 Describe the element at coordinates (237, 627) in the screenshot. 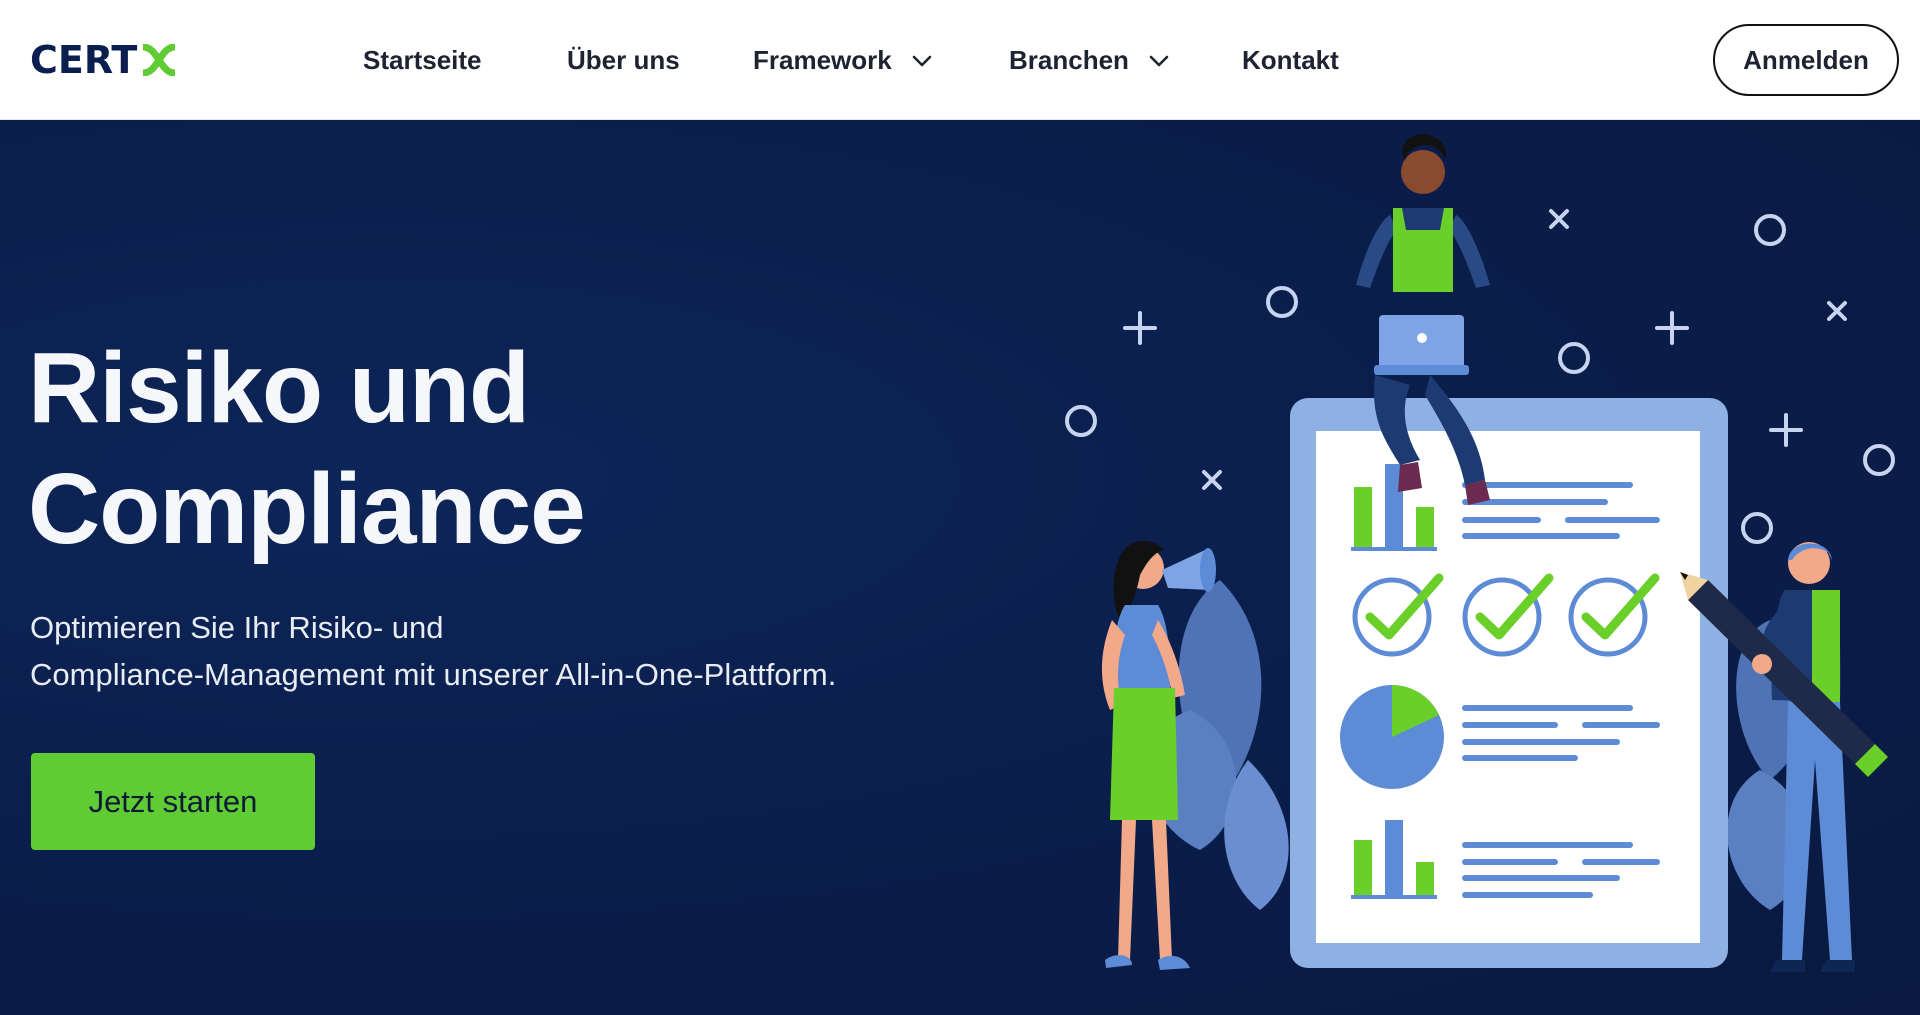

I see `hero-subtitle-line1: Optimieren Sie Ihr Risiko- und` at that location.